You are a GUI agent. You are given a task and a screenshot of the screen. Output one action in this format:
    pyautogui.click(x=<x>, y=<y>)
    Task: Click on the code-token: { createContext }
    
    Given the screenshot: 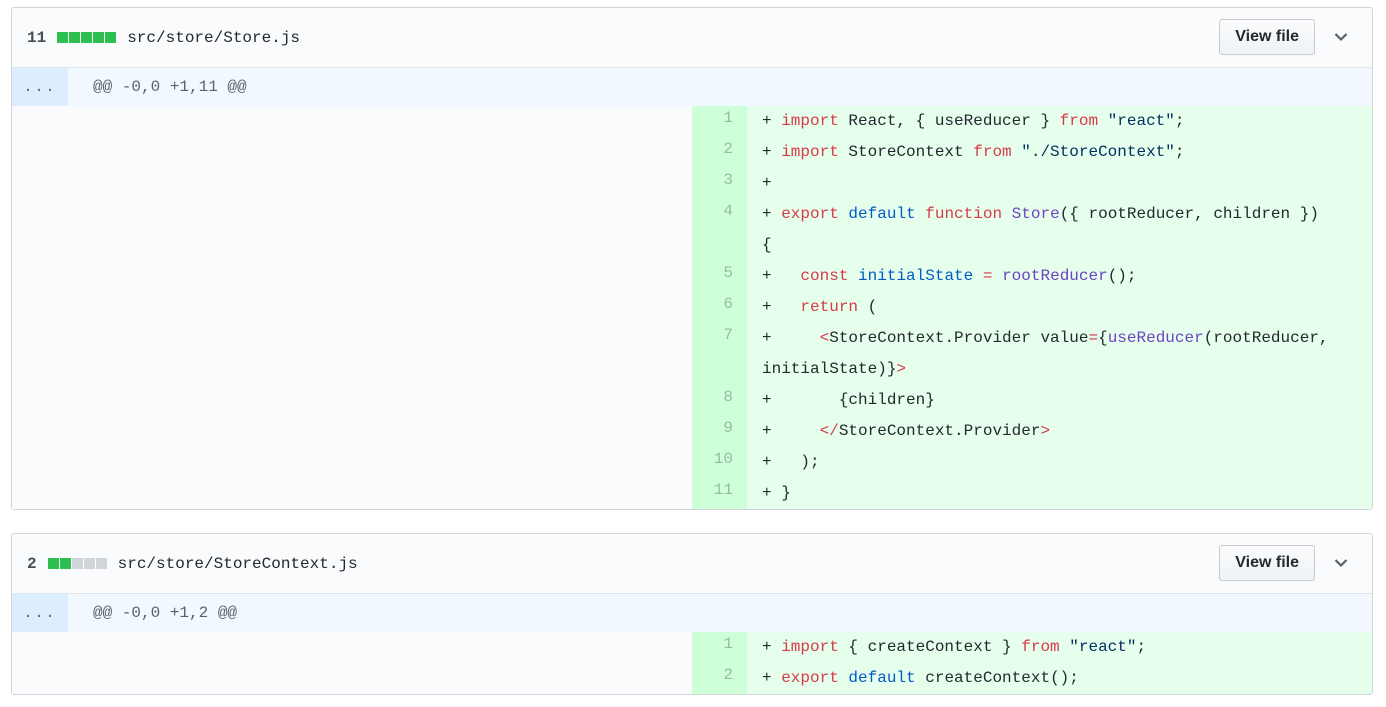 What is the action you would take?
    pyautogui.click(x=930, y=647)
    